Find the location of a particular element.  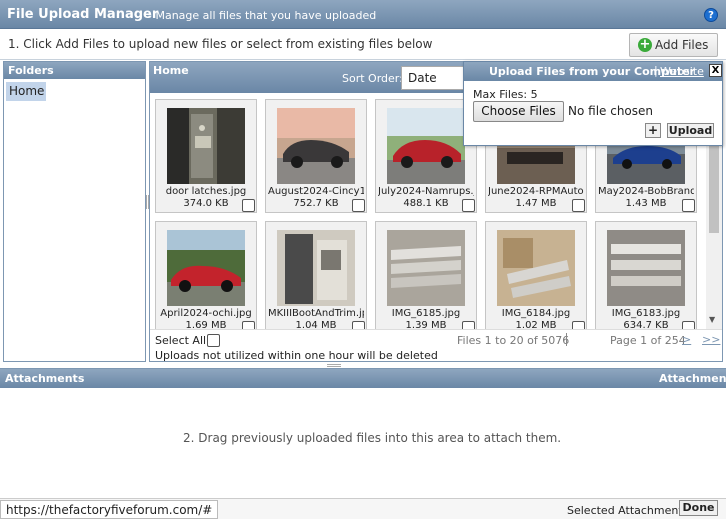

status-url: https://thefactoryfiveforum.com/# is located at coordinates (109, 509).